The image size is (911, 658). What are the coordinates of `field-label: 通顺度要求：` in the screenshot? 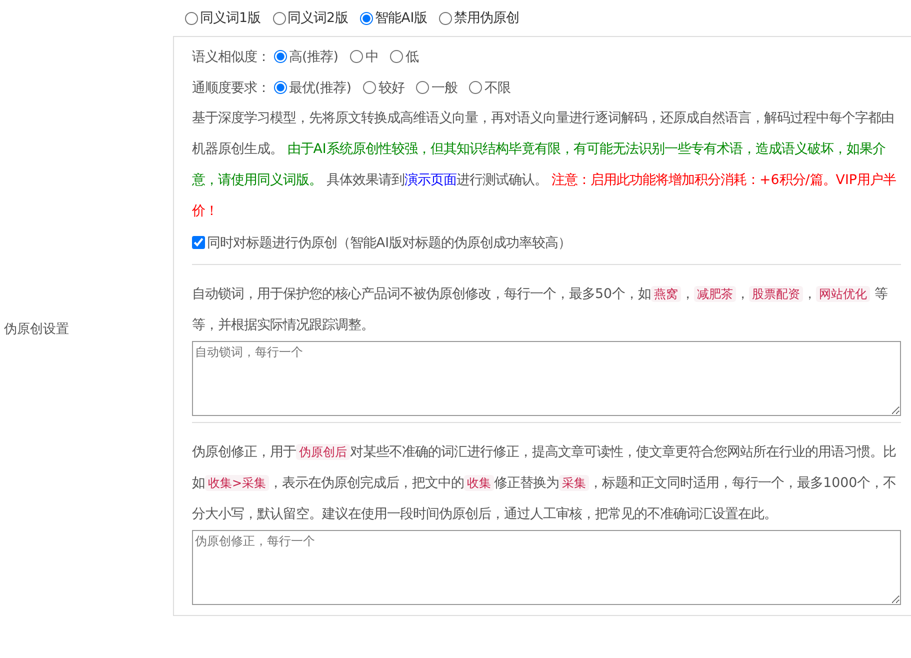 It's located at (231, 88).